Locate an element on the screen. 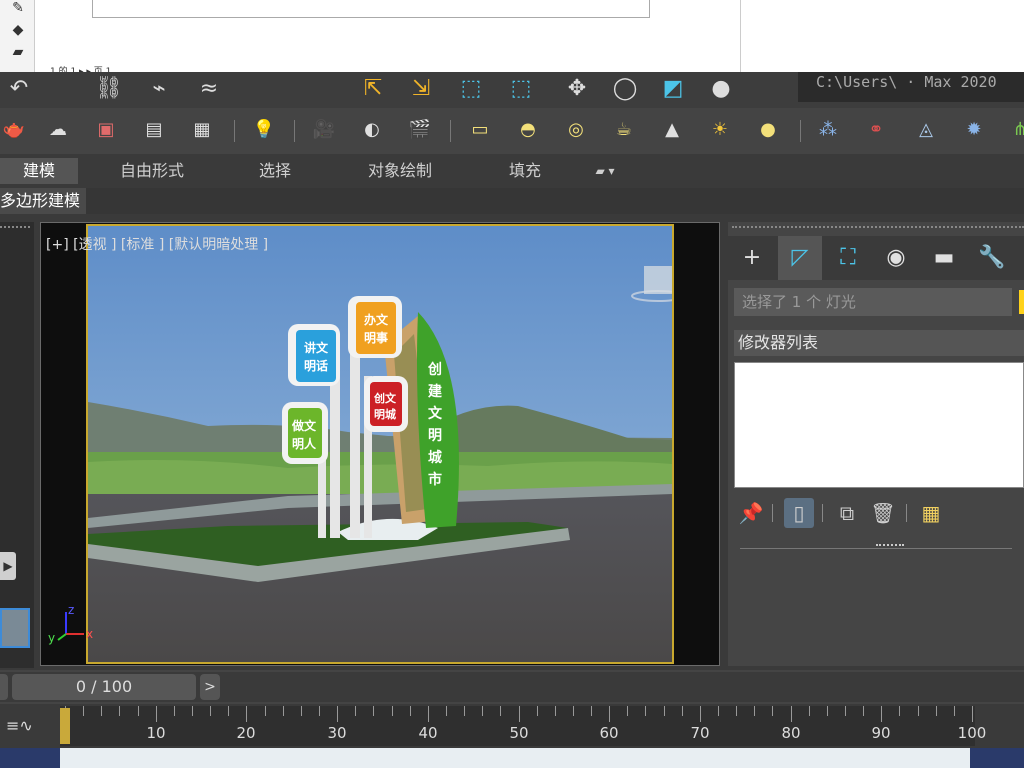 Image resolution: width=1024 pixels, height=768 pixels. remove-modifier-icon: 🗑 is located at coordinates (883, 513).